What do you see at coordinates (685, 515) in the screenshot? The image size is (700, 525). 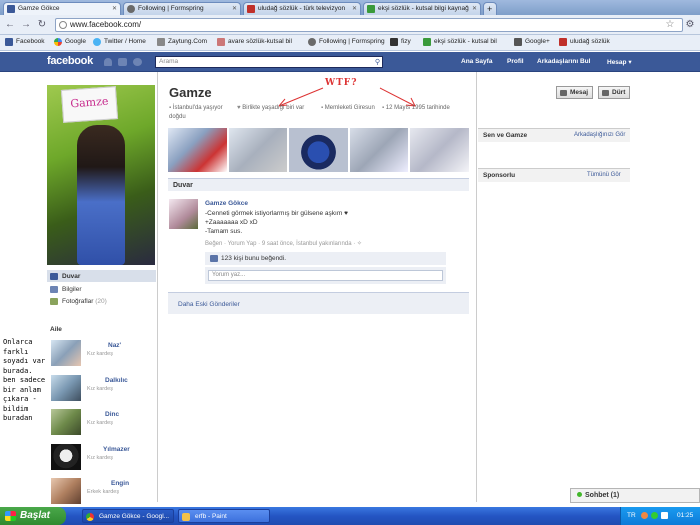 I see `clock: 01:25` at bounding box center [685, 515].